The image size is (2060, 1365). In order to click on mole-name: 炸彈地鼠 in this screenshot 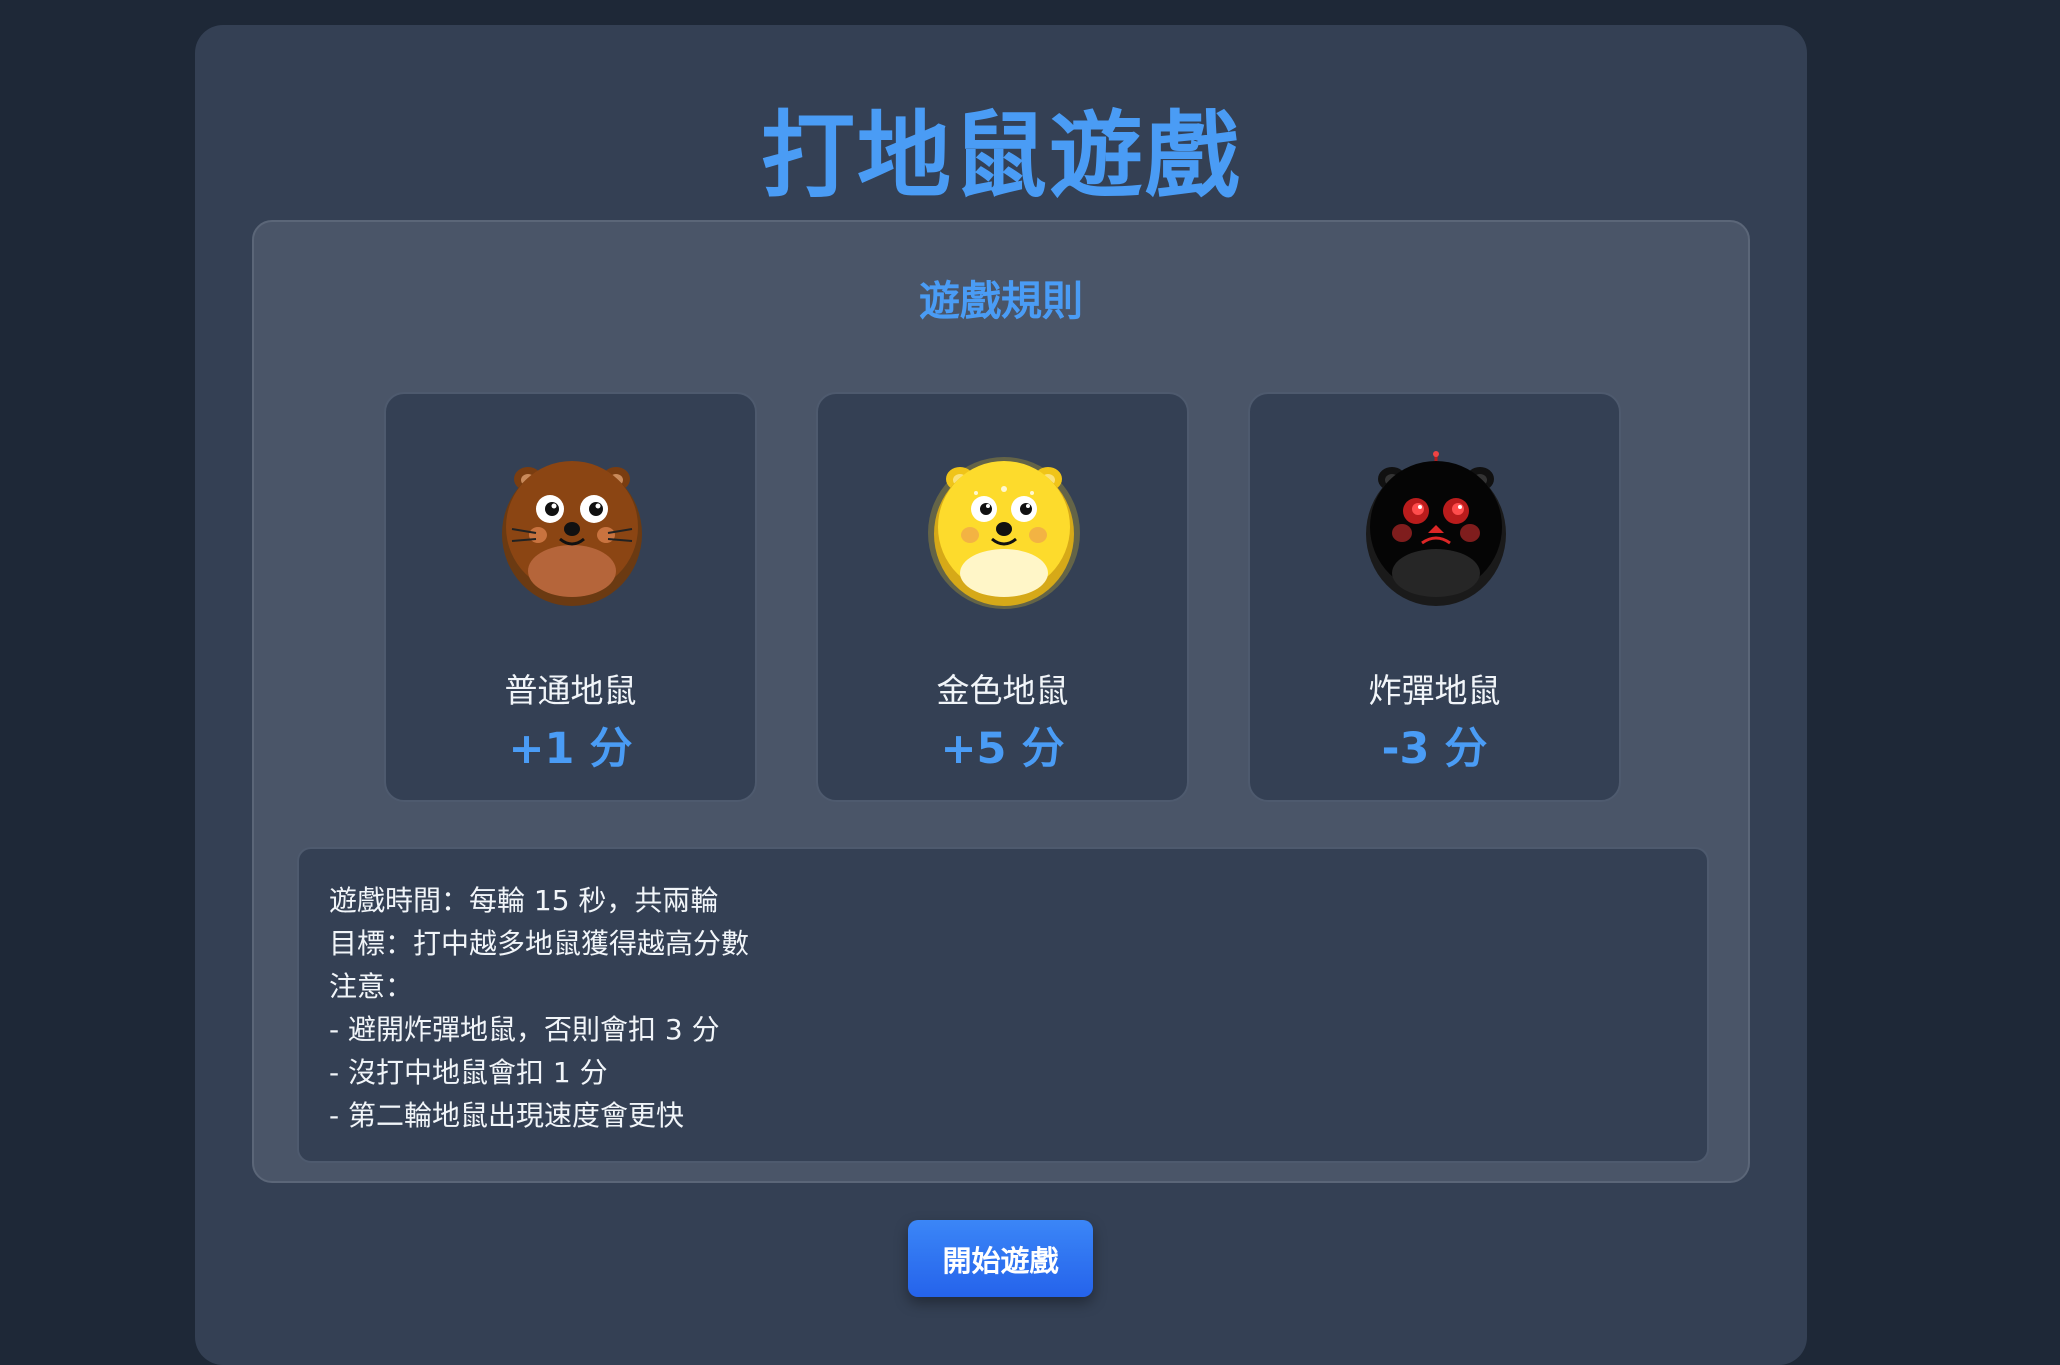, I will do `click(1434, 690)`.